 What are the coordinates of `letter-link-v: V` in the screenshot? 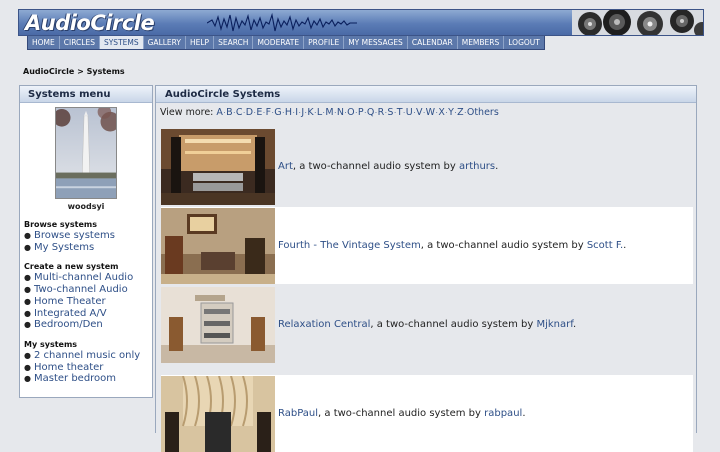 It's located at (419, 112).